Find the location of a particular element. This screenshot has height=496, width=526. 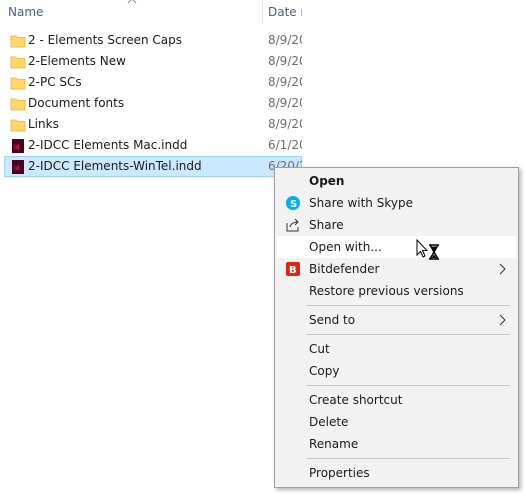

column-date-header: Date m is located at coordinates (285, 12).